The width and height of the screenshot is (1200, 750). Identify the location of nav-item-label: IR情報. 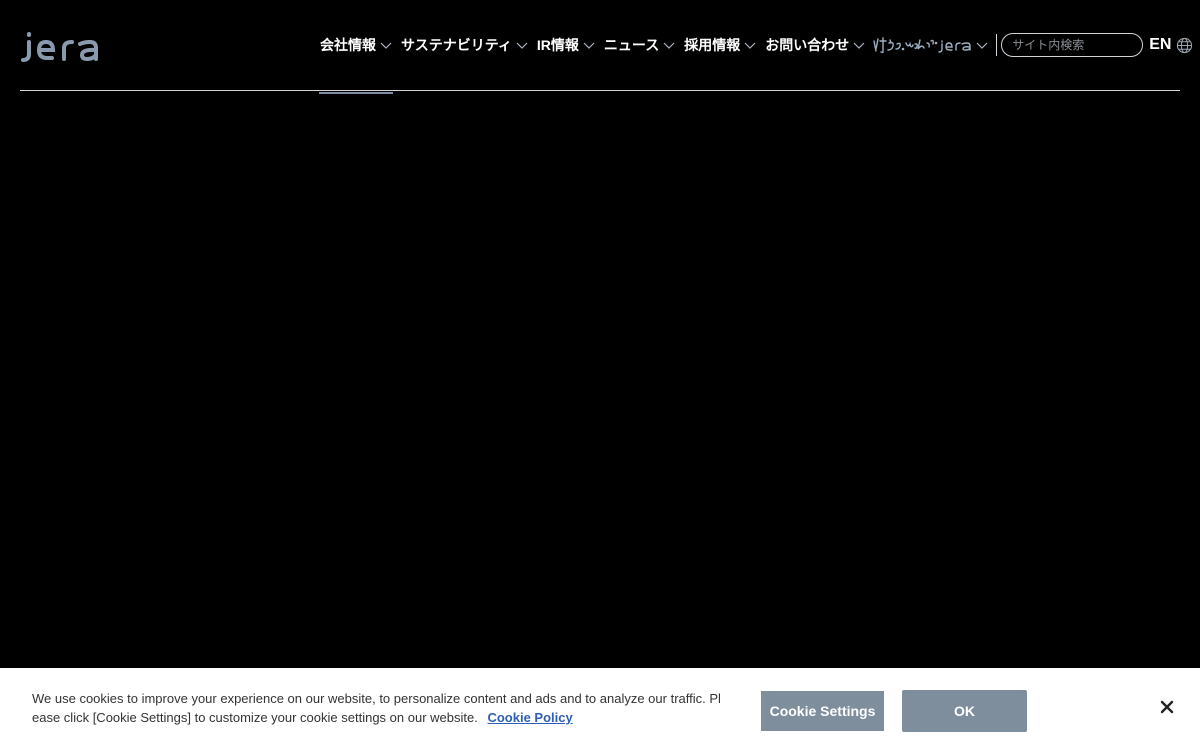
(557, 45).